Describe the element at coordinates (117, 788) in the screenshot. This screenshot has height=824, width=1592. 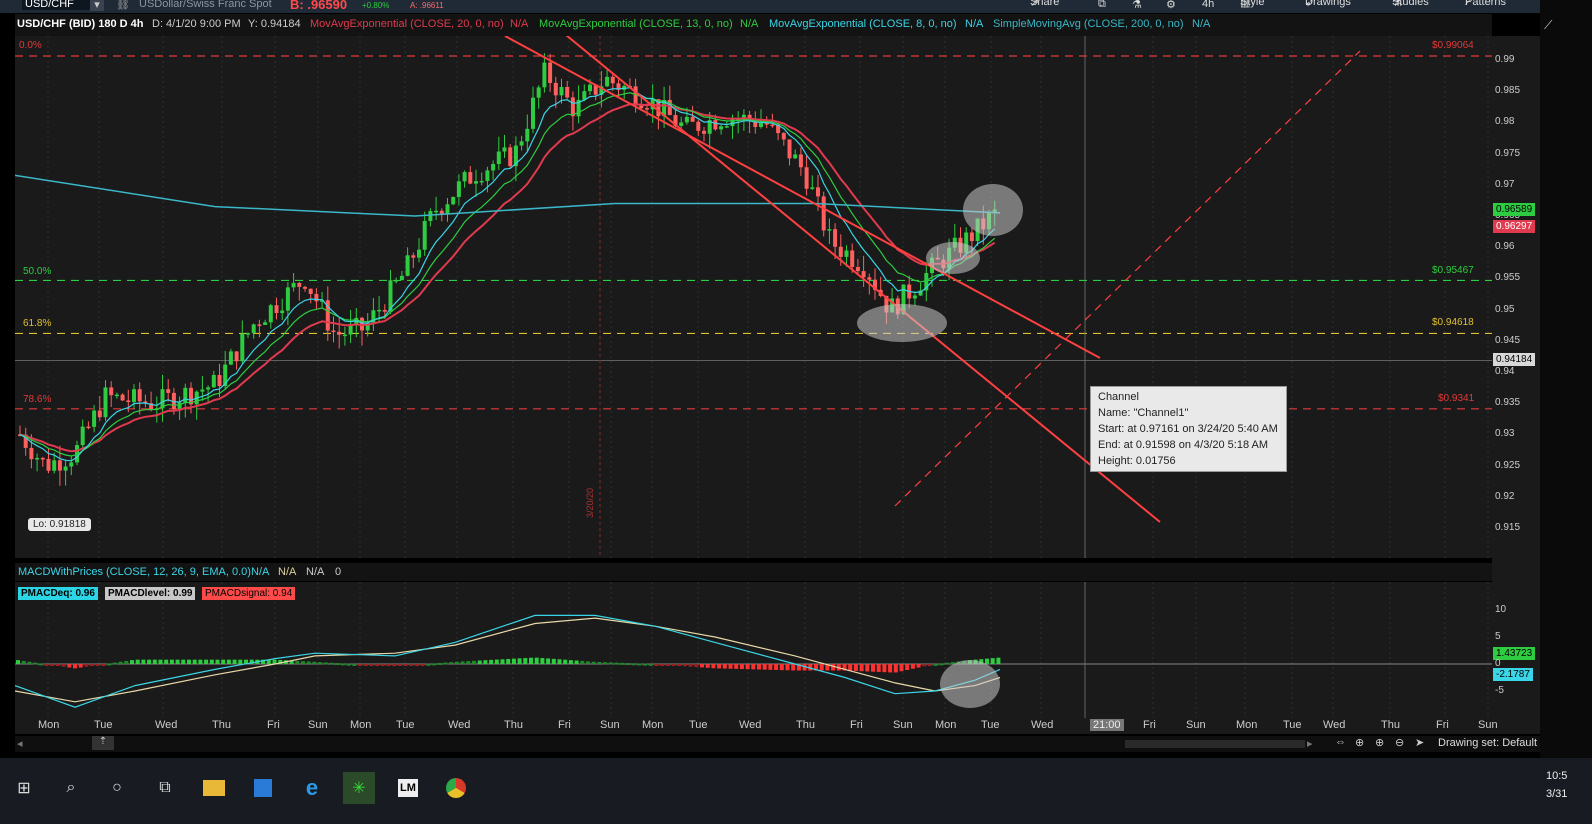
I see `cortana-icon: ○` at that location.